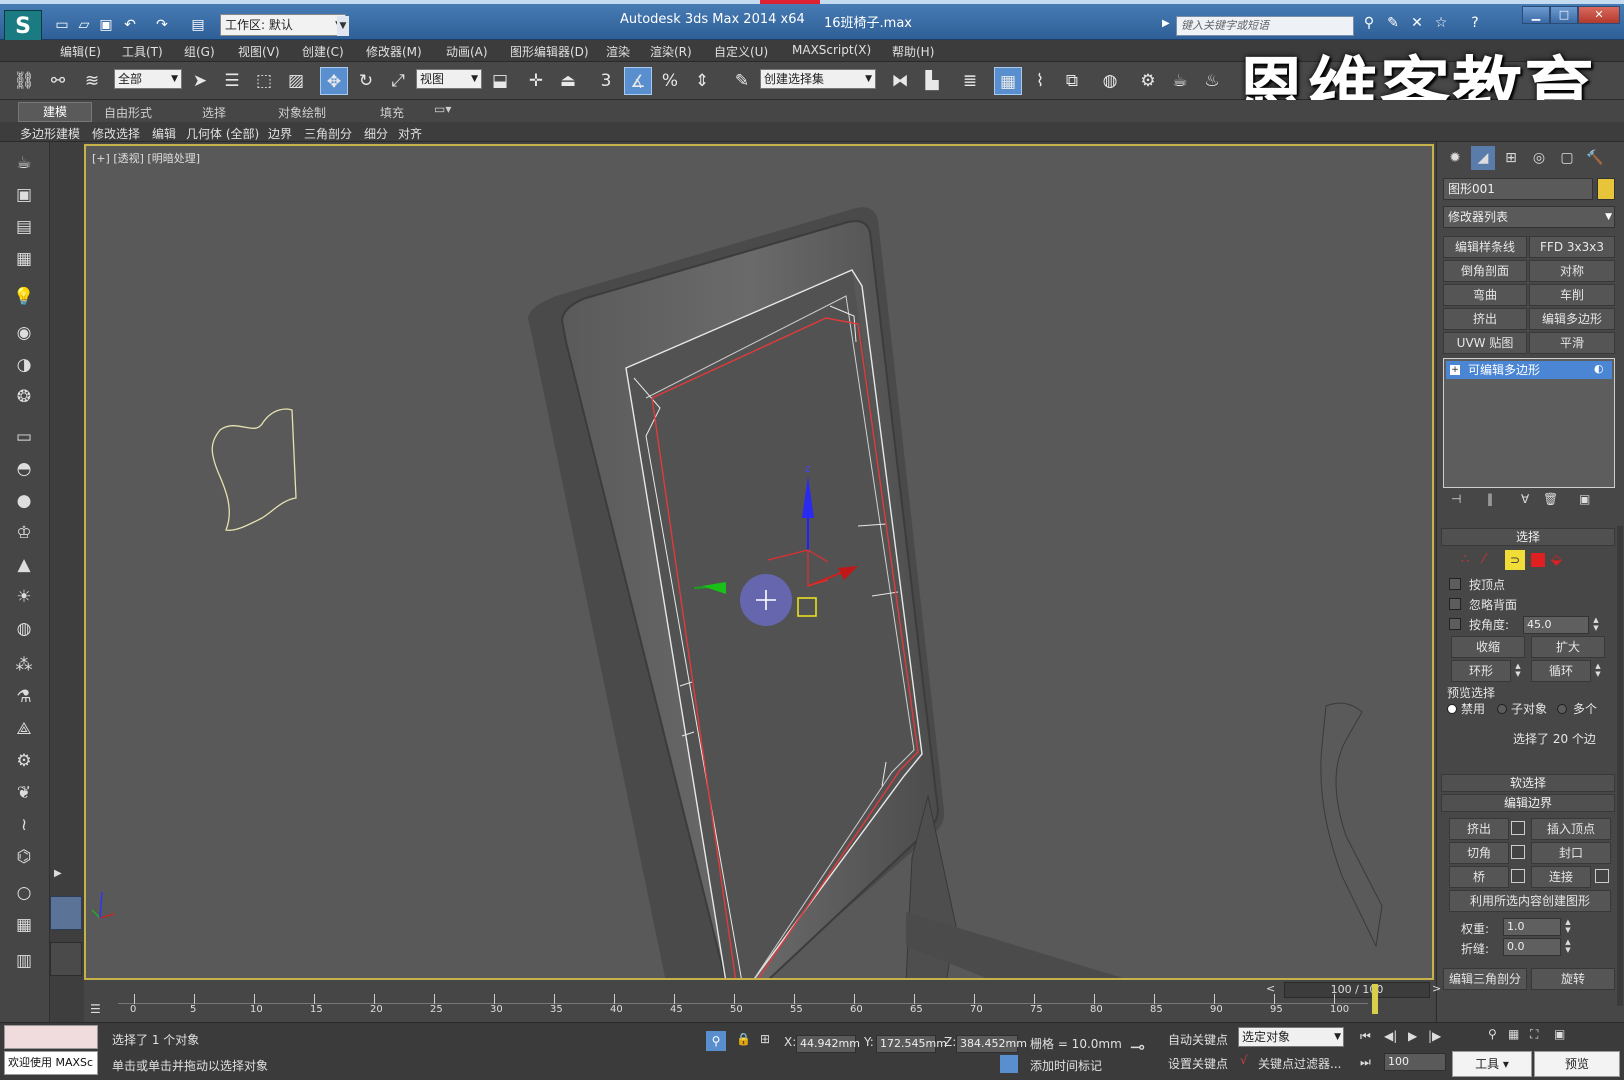 The image size is (1624, 1080). I want to click on ring-spinner-icon: ▲ ▼, so click(1518, 671).